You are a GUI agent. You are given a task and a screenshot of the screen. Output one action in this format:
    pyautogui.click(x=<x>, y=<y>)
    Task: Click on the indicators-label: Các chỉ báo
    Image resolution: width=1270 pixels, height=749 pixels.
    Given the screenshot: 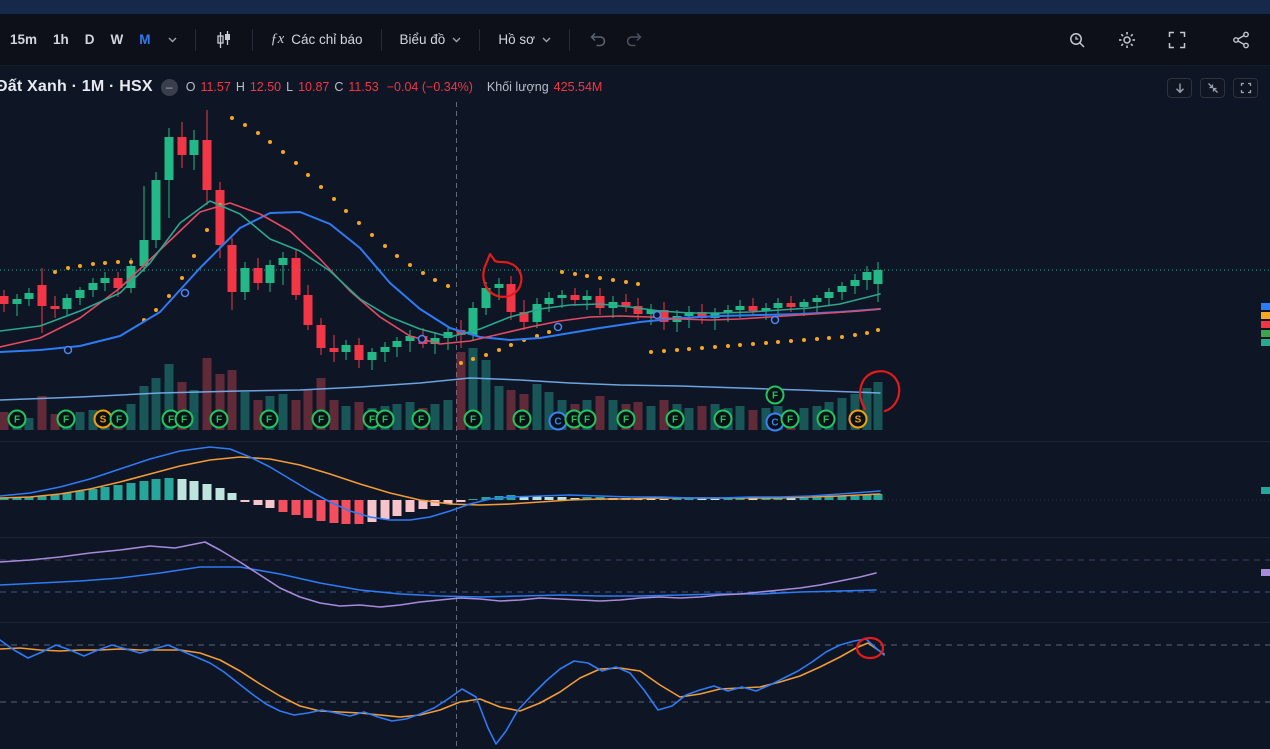 What is the action you would take?
    pyautogui.click(x=327, y=39)
    